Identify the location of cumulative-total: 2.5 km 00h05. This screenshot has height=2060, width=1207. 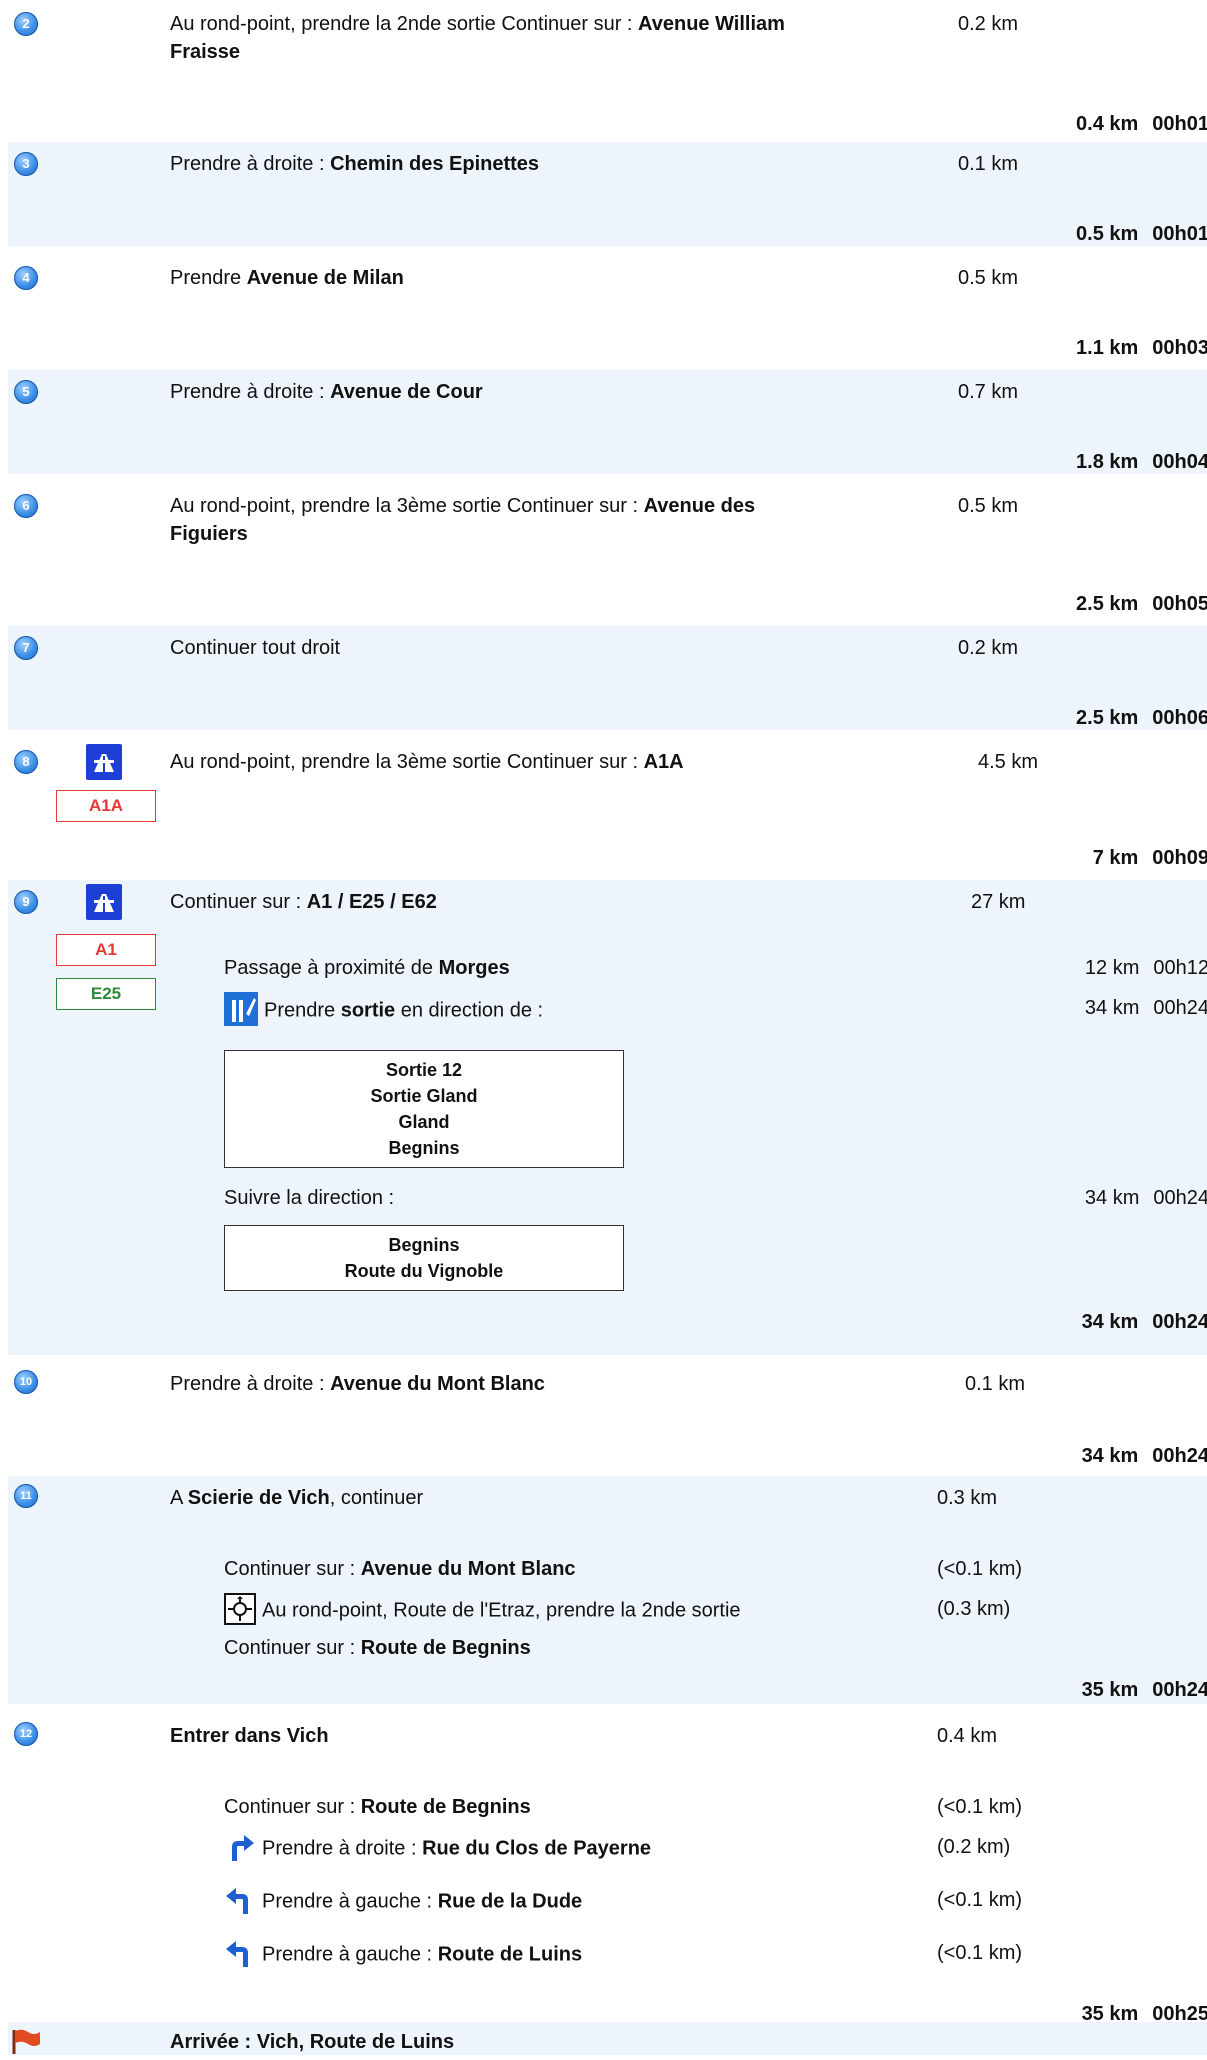
(1141, 604).